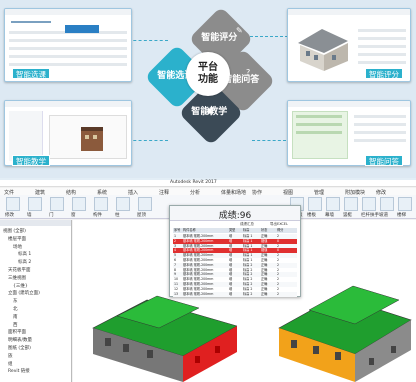 The image size is (416, 382). What do you see at coordinates (19, 270) in the screenshot?
I see `tree-item: 天花板平面` at bounding box center [19, 270].